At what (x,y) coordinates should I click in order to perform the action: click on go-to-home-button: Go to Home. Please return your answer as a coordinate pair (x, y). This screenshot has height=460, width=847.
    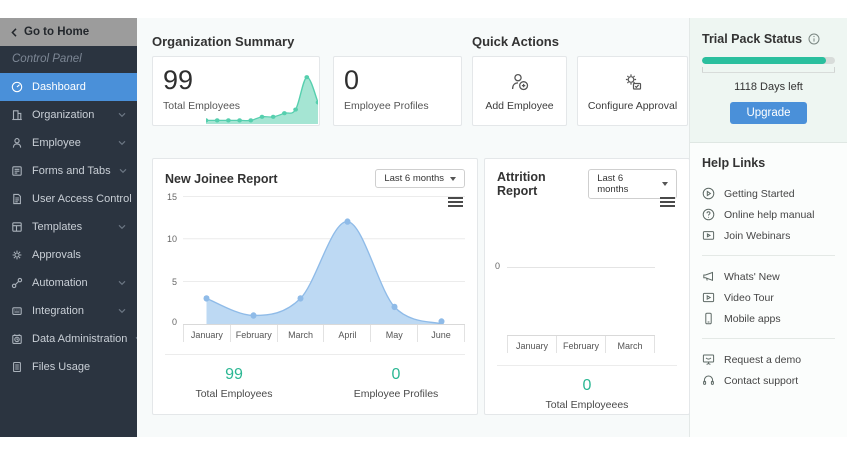
    Looking at the image, I should click on (68, 32).